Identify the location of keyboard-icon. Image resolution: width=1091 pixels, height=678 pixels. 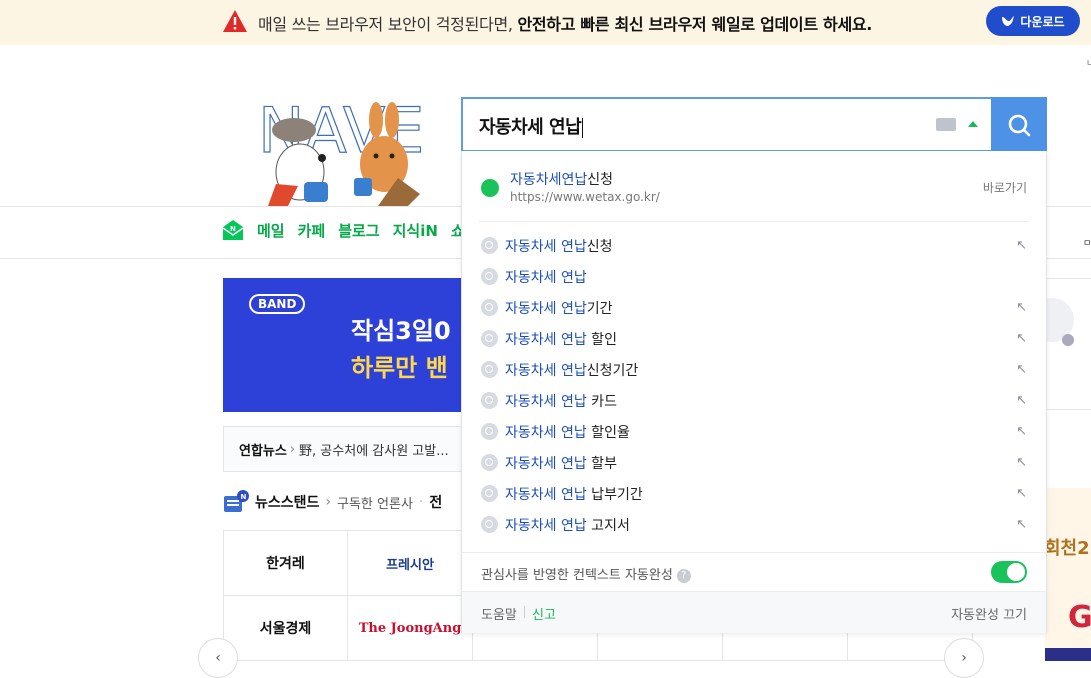
(946, 124).